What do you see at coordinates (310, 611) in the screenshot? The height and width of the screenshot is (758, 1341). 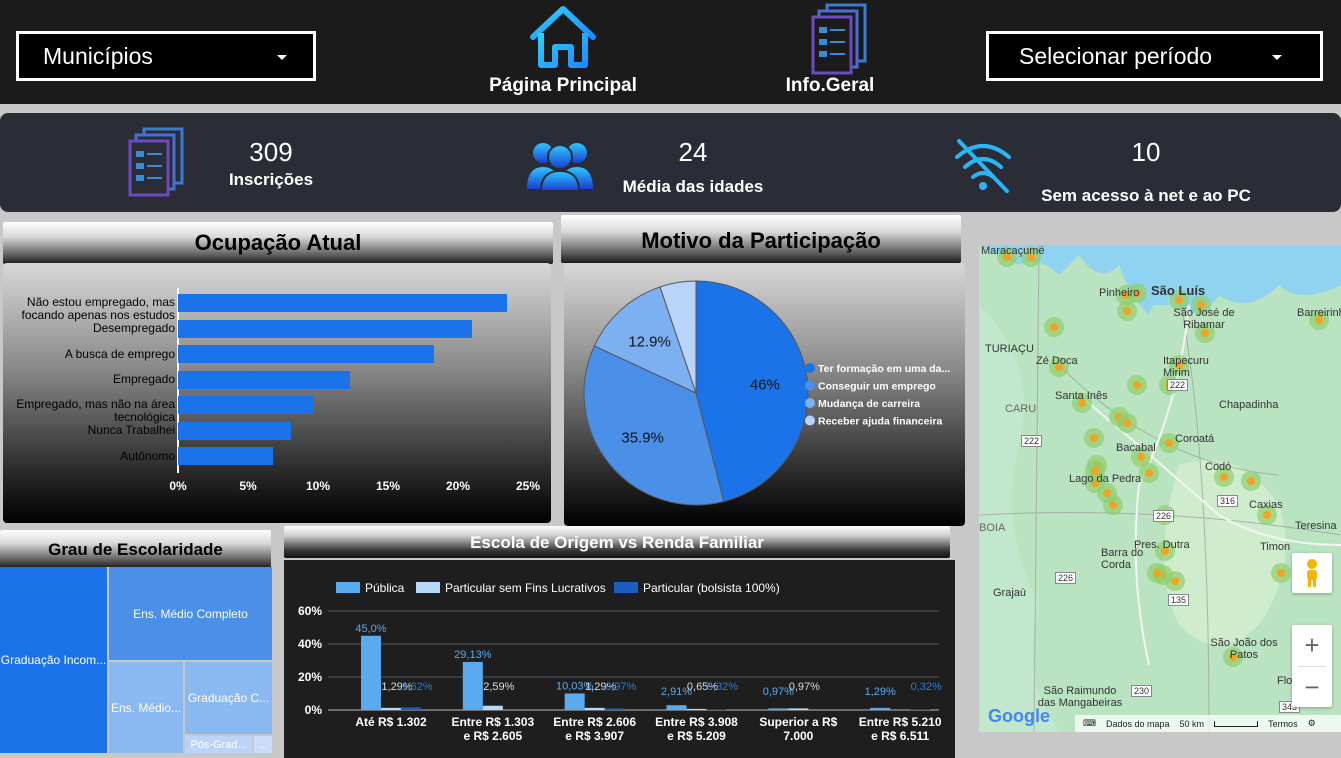 I see `y-tick-label: 60%` at bounding box center [310, 611].